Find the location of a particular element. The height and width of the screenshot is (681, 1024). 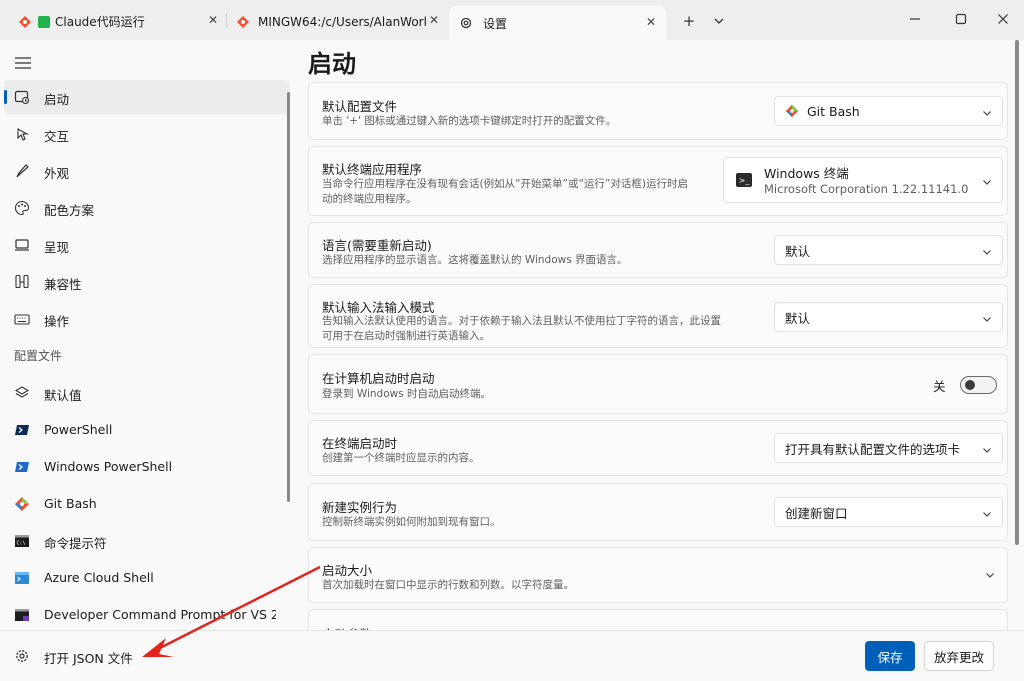

setting-title: 在计算机启动时启动 is located at coordinates (378, 378).